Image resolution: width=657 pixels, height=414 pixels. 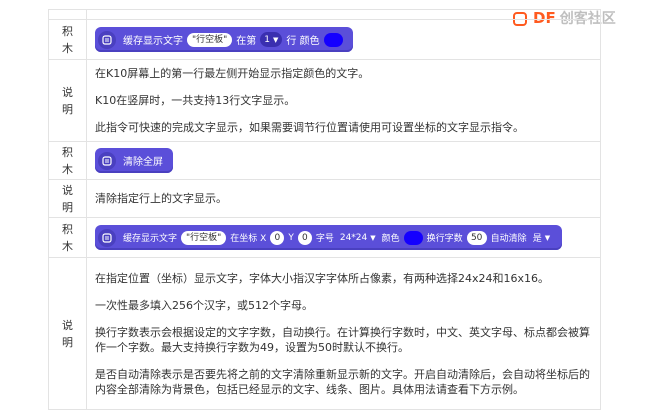 What do you see at coordinates (324, 160) in the screenshot?
I see `table-row: 积木 清除全屏` at bounding box center [324, 160].